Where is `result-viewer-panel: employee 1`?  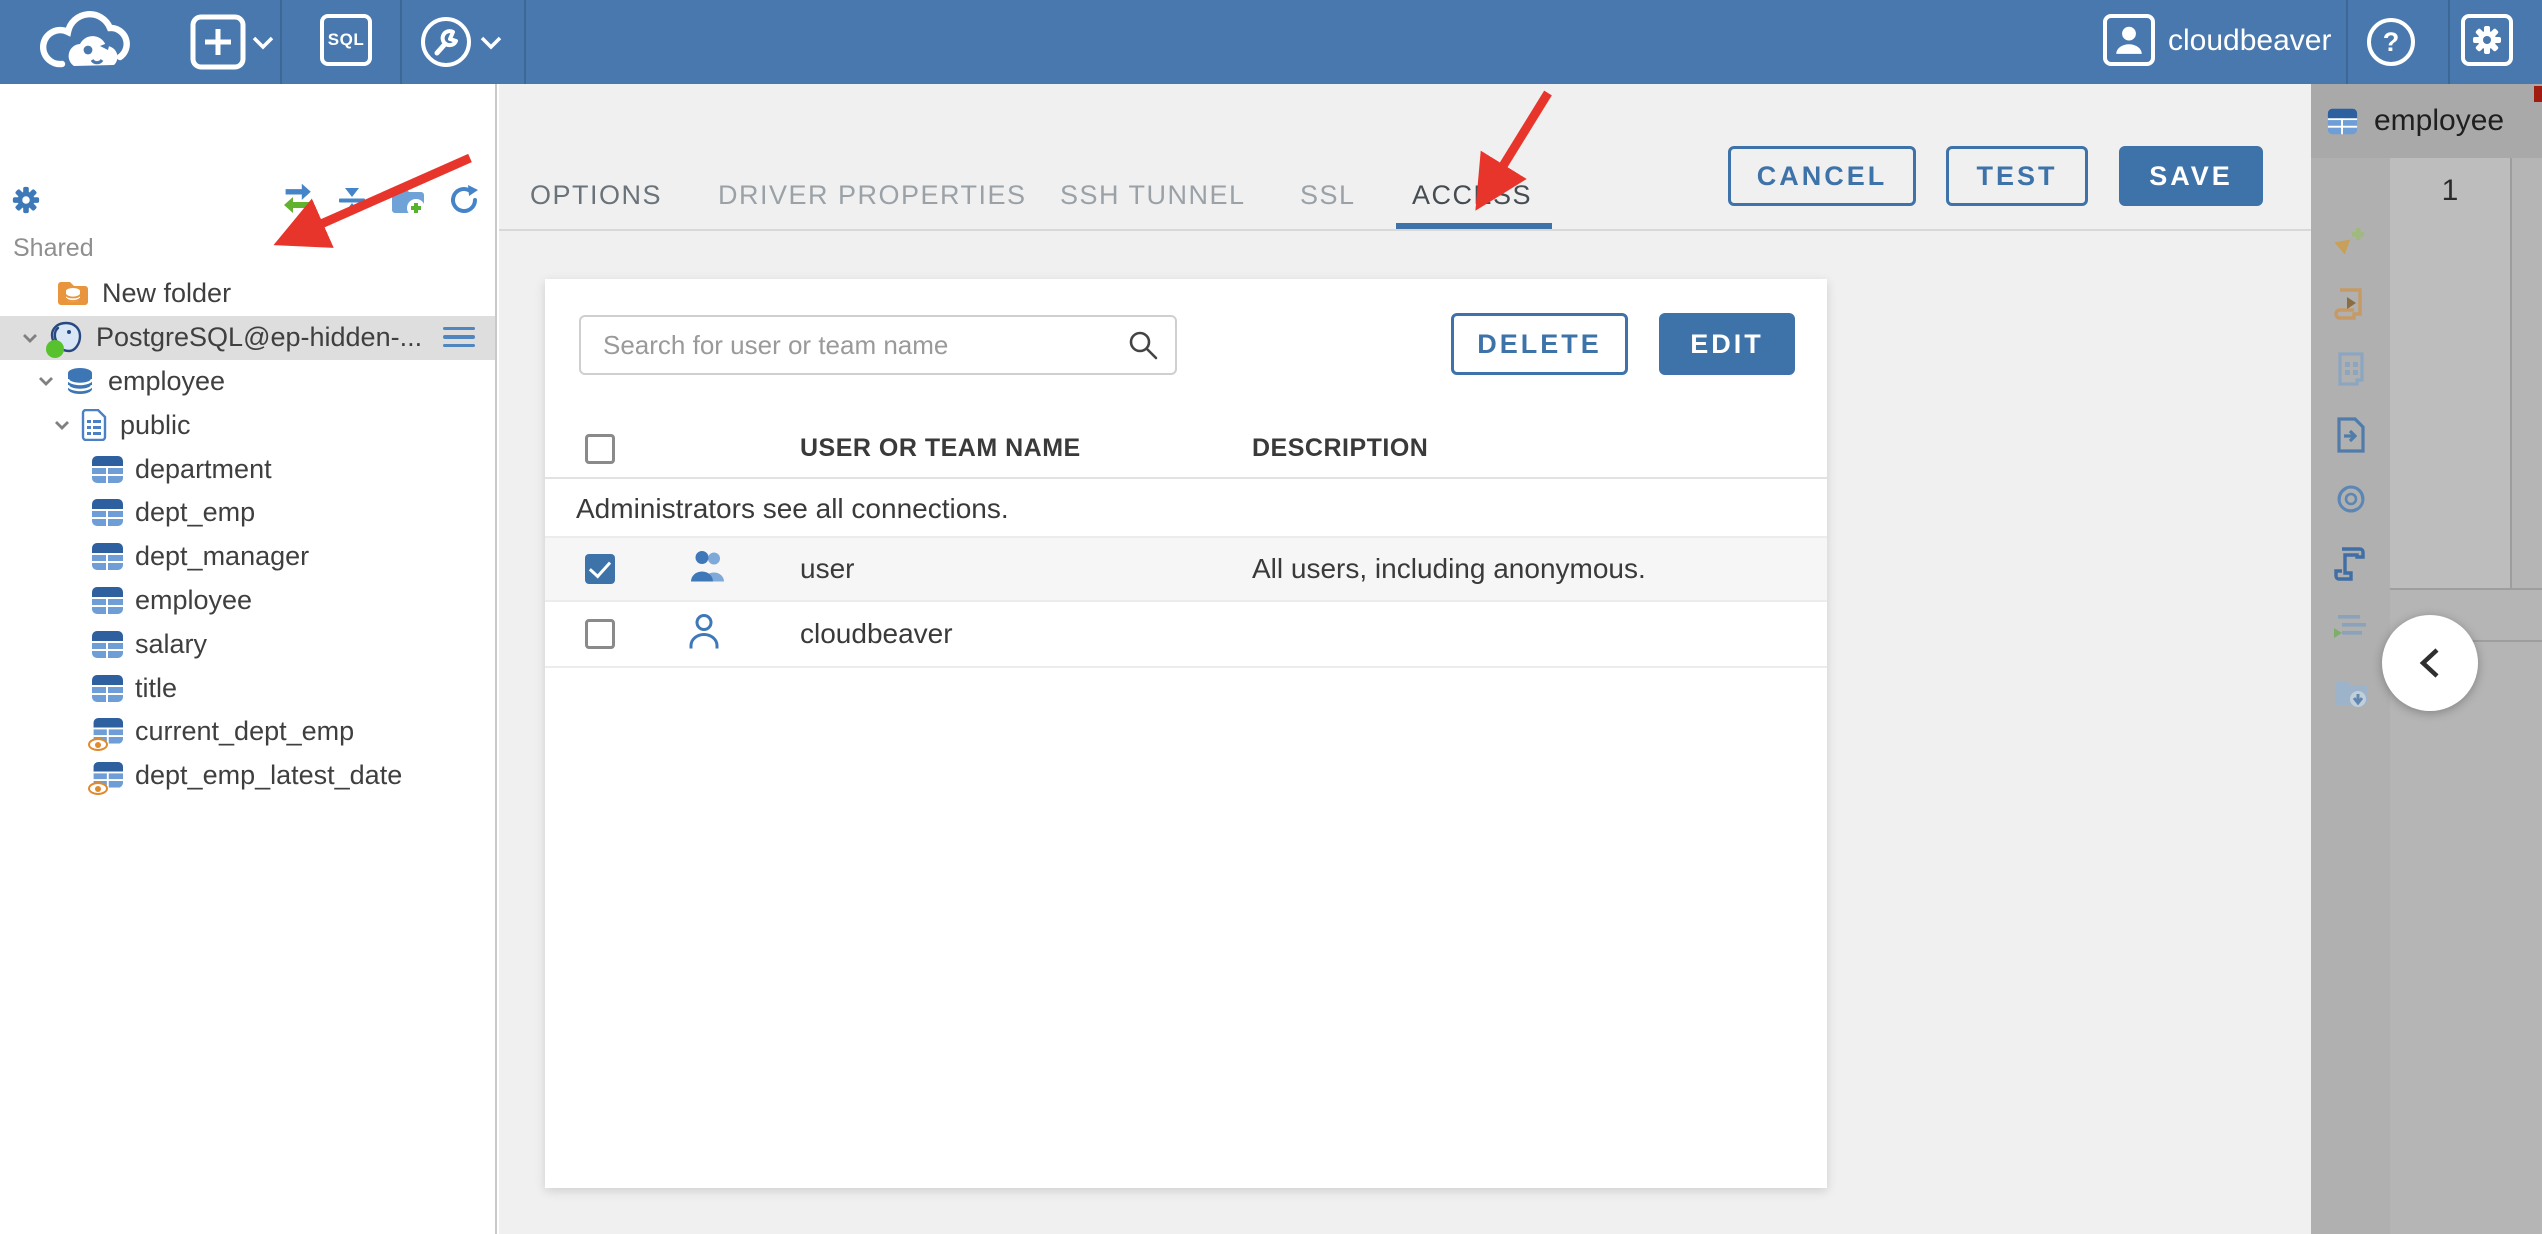 result-viewer-panel: employee 1 is located at coordinates (2426, 659).